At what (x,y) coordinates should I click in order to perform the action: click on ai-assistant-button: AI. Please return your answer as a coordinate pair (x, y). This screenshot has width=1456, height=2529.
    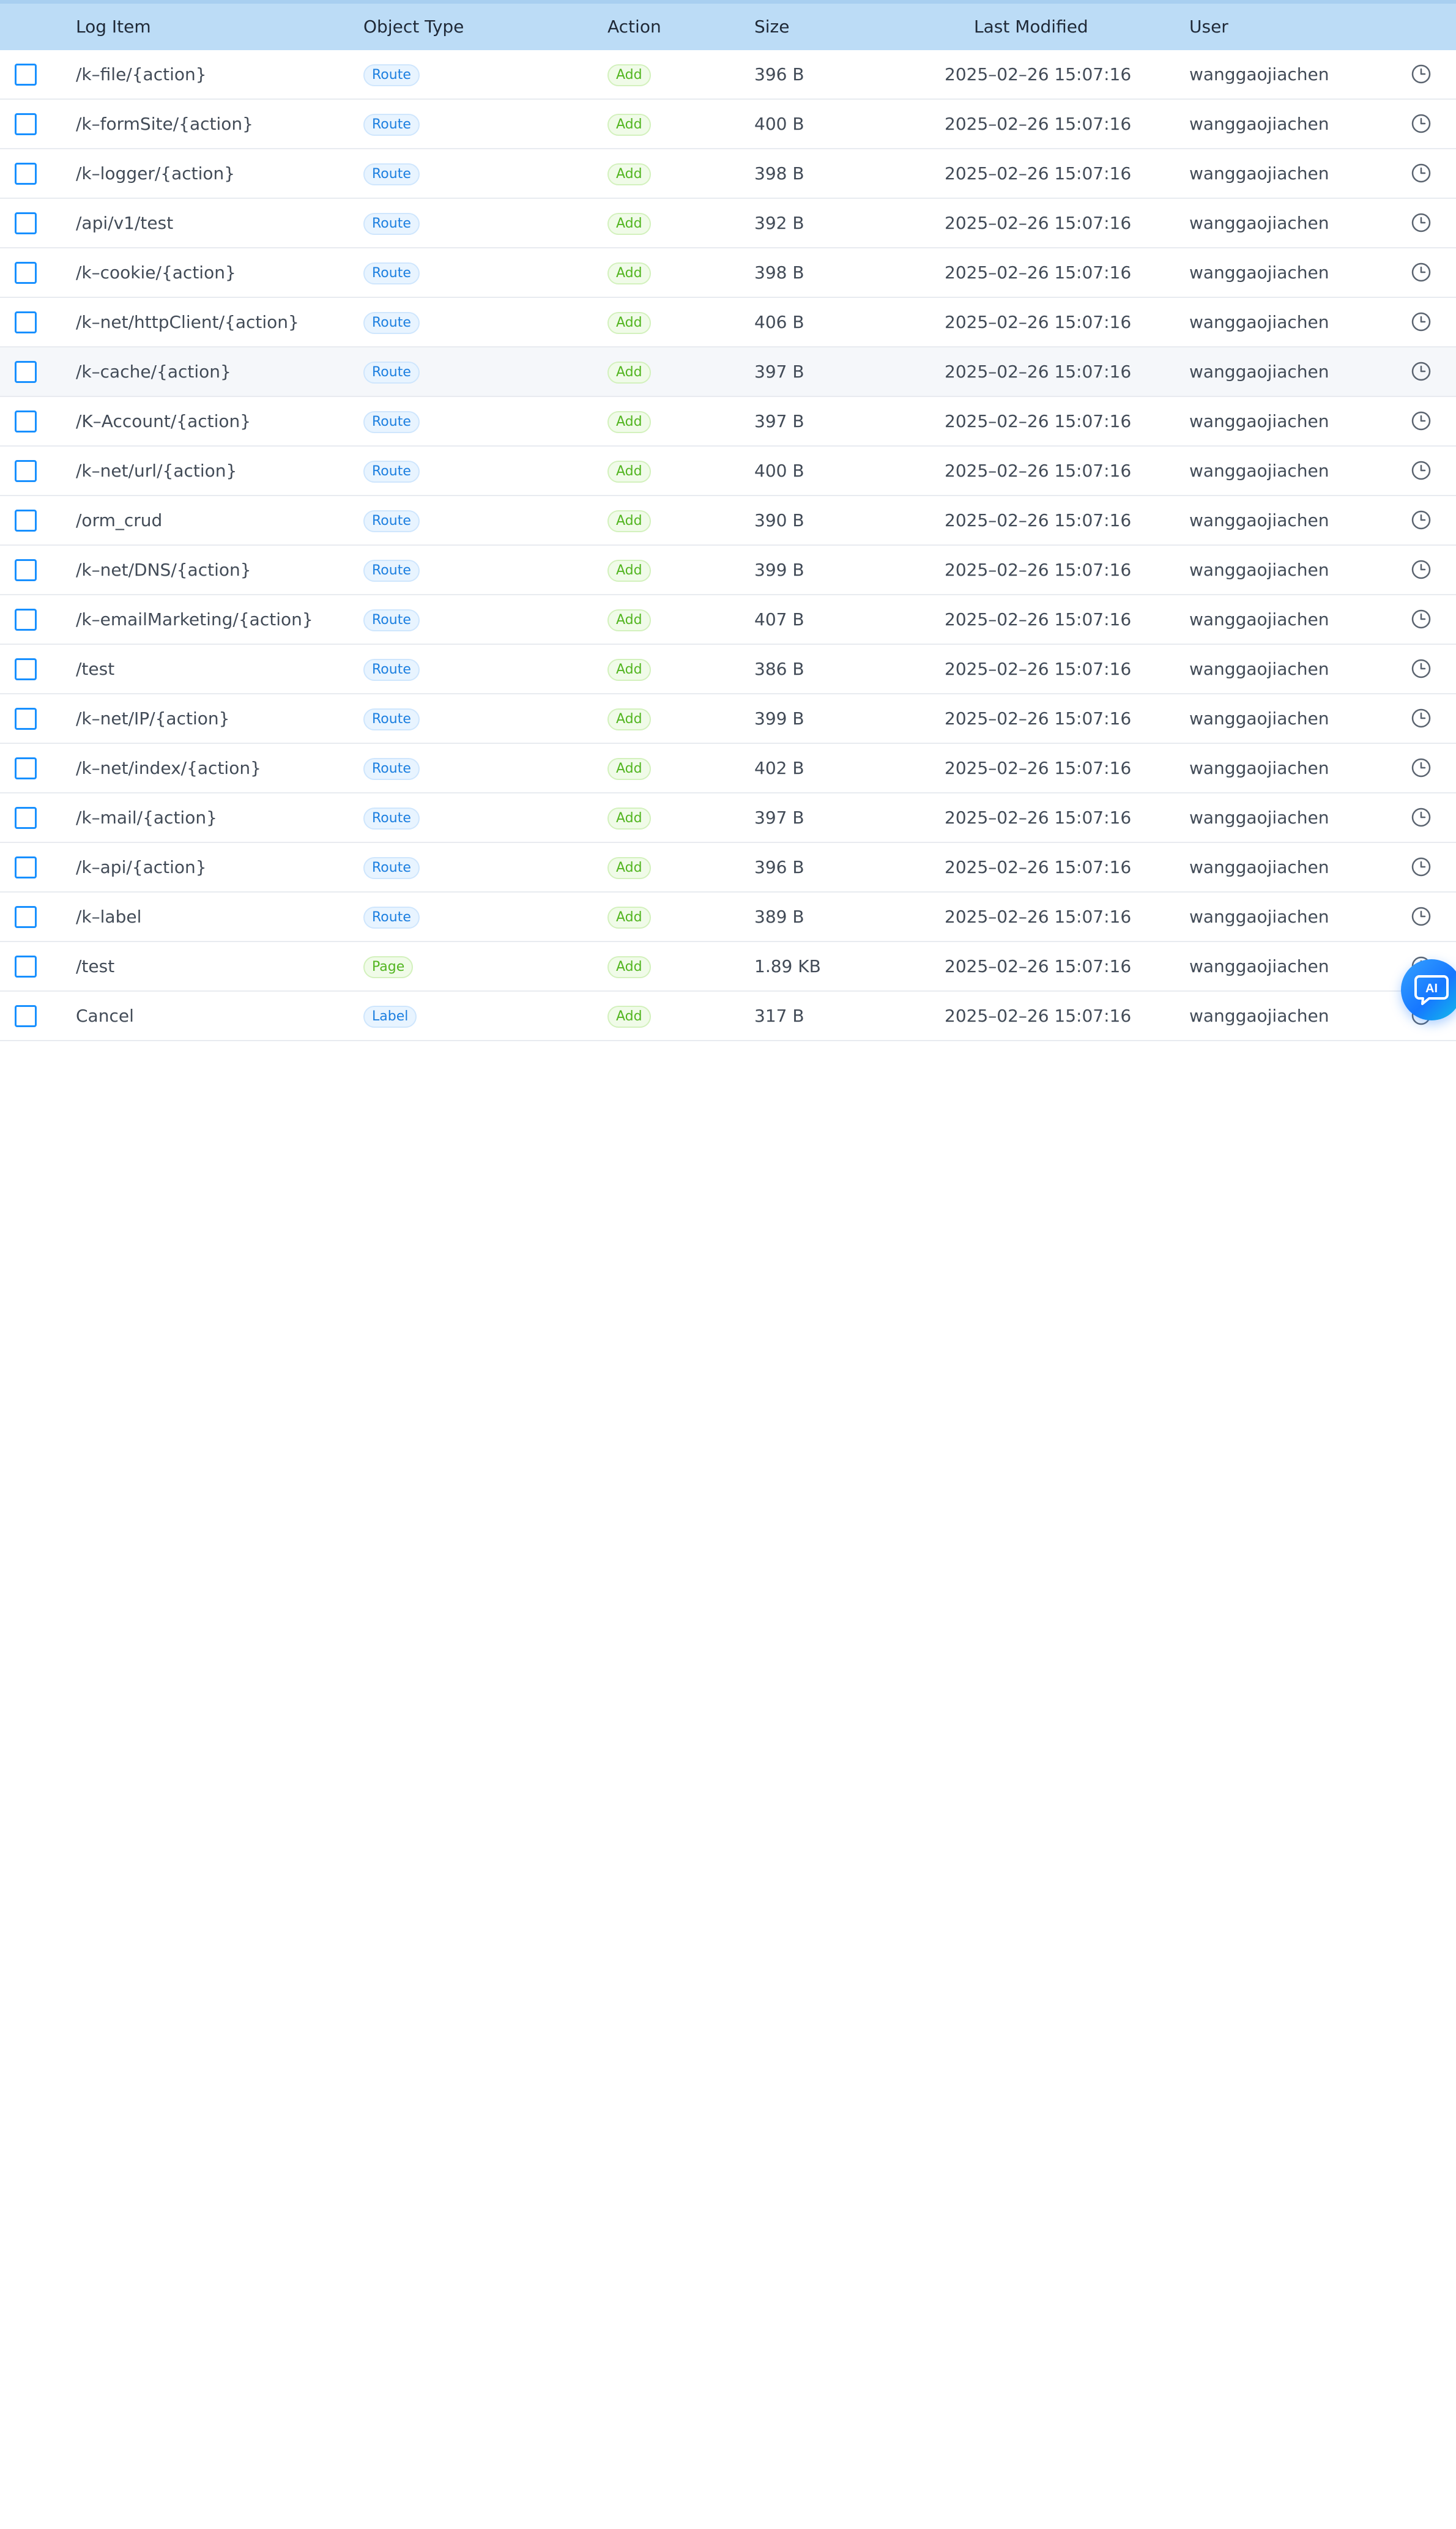
    Looking at the image, I should click on (1428, 990).